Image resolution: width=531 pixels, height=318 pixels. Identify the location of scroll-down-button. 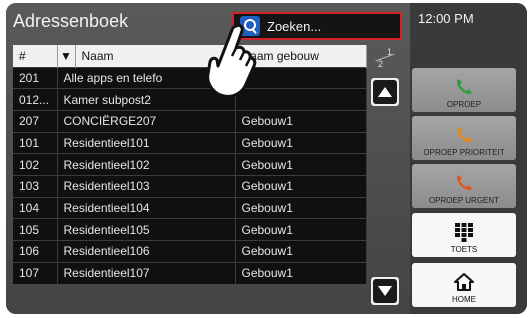
(385, 291).